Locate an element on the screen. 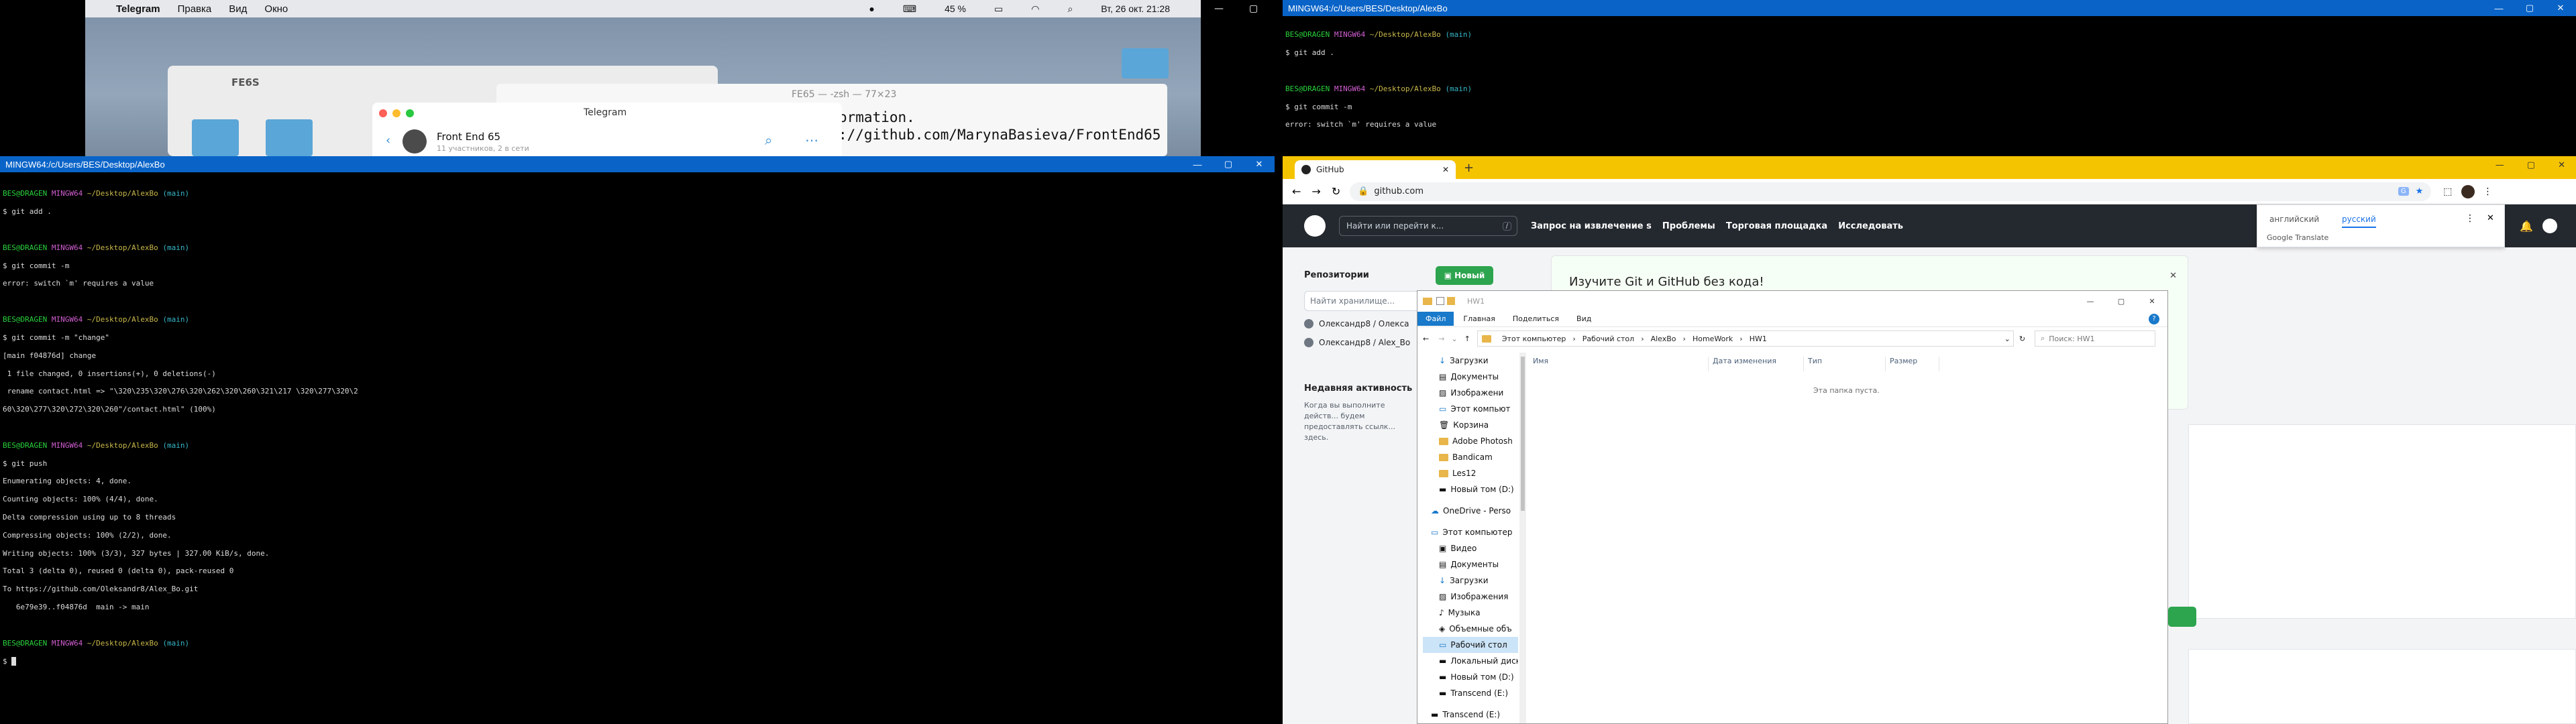  sidebar-item: ▣ Видео is located at coordinates (1470, 548).